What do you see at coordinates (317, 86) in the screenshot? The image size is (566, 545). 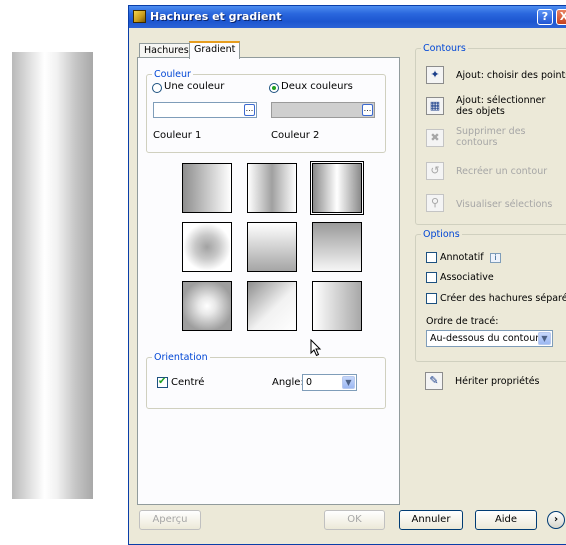 I see `two-colors-label: Deux couleurs` at bounding box center [317, 86].